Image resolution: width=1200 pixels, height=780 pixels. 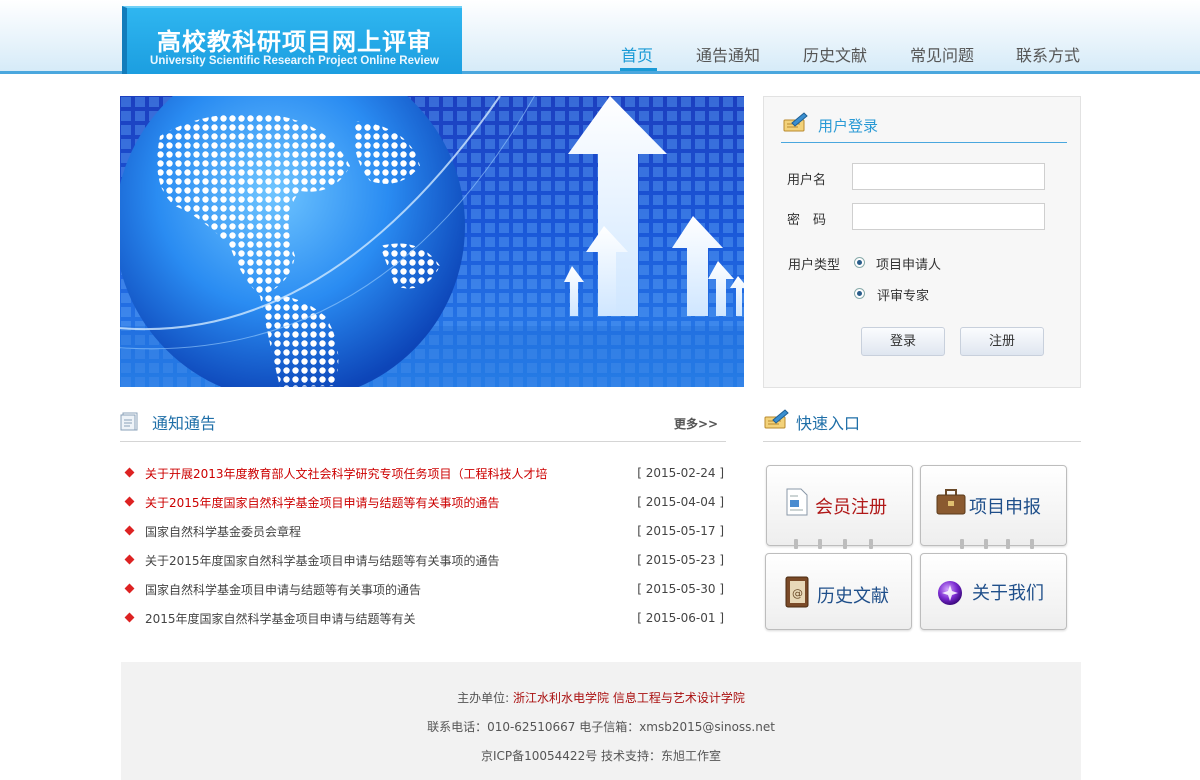 What do you see at coordinates (680, 618) in the screenshot?
I see `notice-date: [ 2015-06-01 ]` at bounding box center [680, 618].